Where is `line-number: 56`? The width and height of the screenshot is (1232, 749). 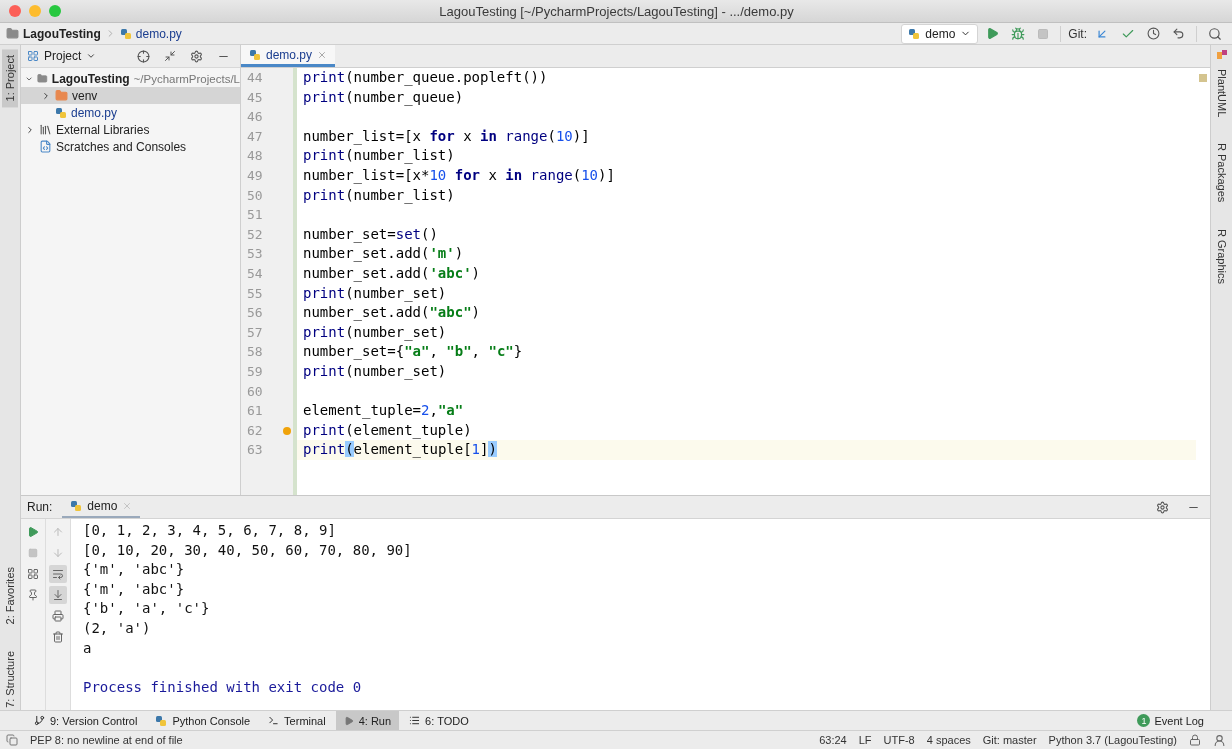
line-number: 56 is located at coordinates (254, 313).